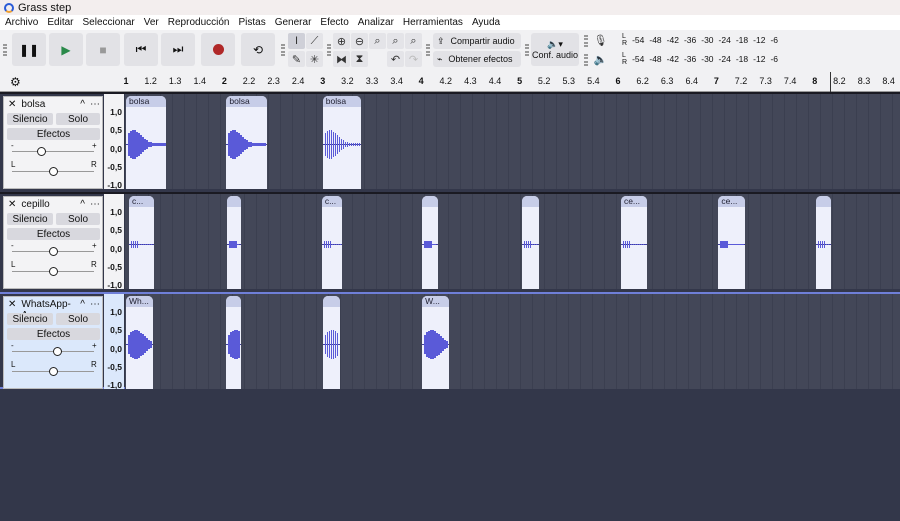 The width and height of the screenshot is (900, 521). What do you see at coordinates (21, 22) in the screenshot?
I see `menu-0: Archivo` at bounding box center [21, 22].